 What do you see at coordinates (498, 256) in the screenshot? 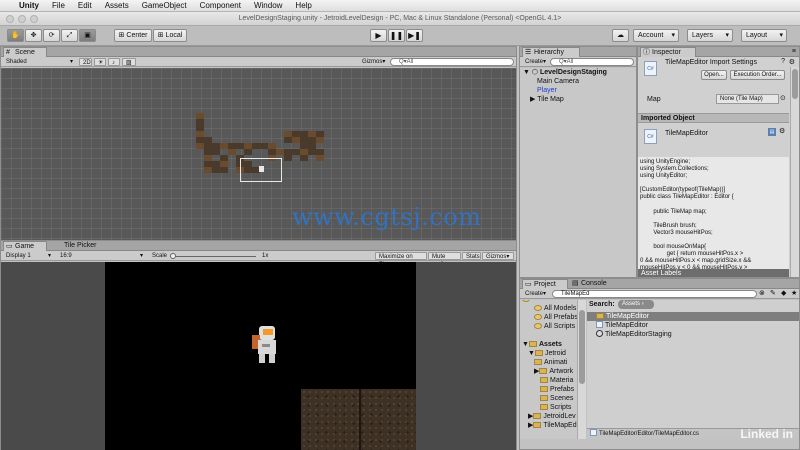
I see `game-gizmos-dropdown: Gizmos▾` at bounding box center [498, 256].